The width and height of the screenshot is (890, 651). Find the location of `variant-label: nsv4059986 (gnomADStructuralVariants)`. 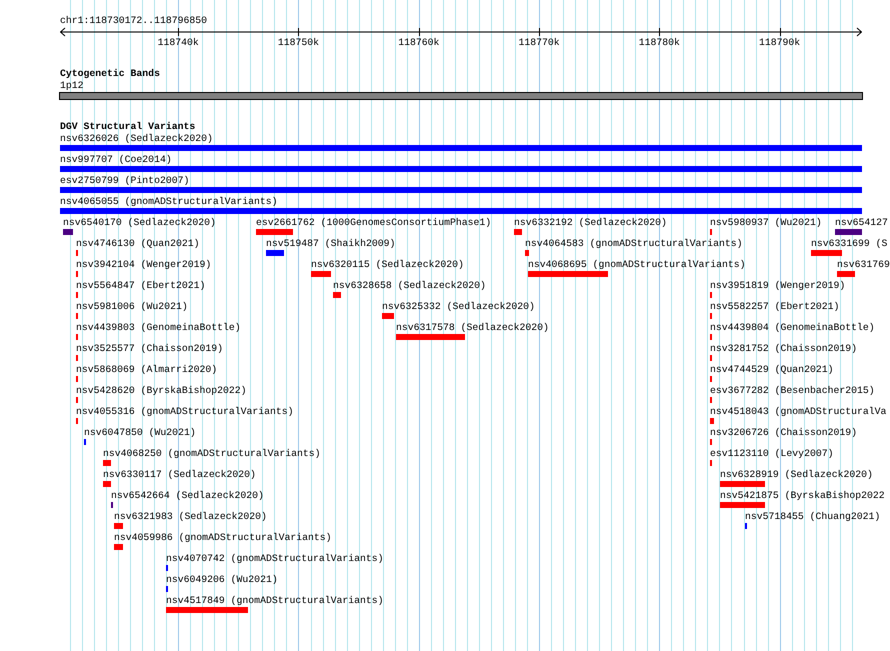

variant-label: nsv4059986 (gnomADStructuralVariants) is located at coordinates (223, 538).